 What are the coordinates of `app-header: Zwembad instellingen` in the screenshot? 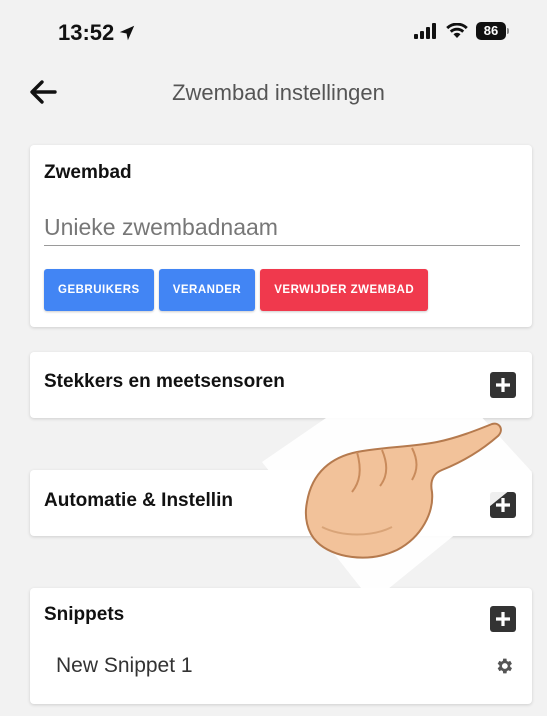 It's located at (273, 92).